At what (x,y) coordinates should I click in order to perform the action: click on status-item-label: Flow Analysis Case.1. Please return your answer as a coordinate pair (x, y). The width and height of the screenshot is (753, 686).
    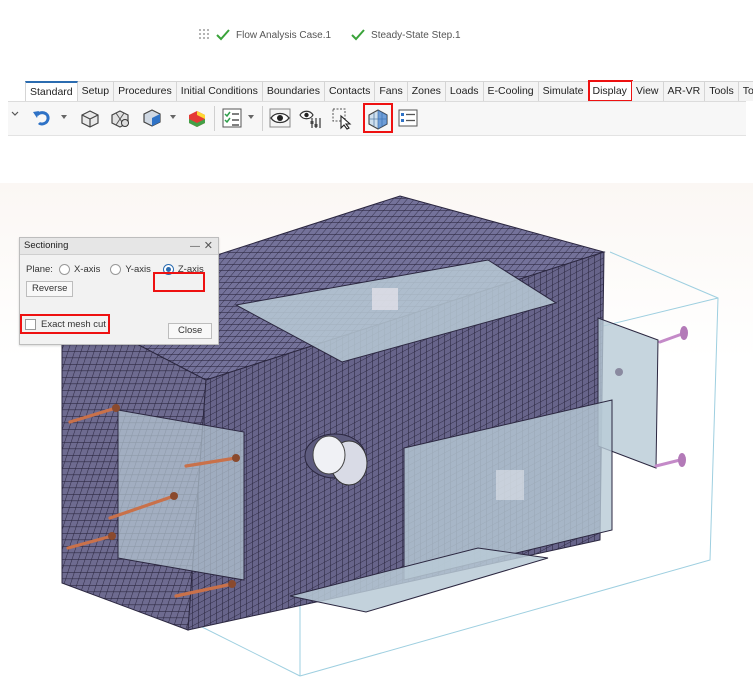
    Looking at the image, I should click on (284, 35).